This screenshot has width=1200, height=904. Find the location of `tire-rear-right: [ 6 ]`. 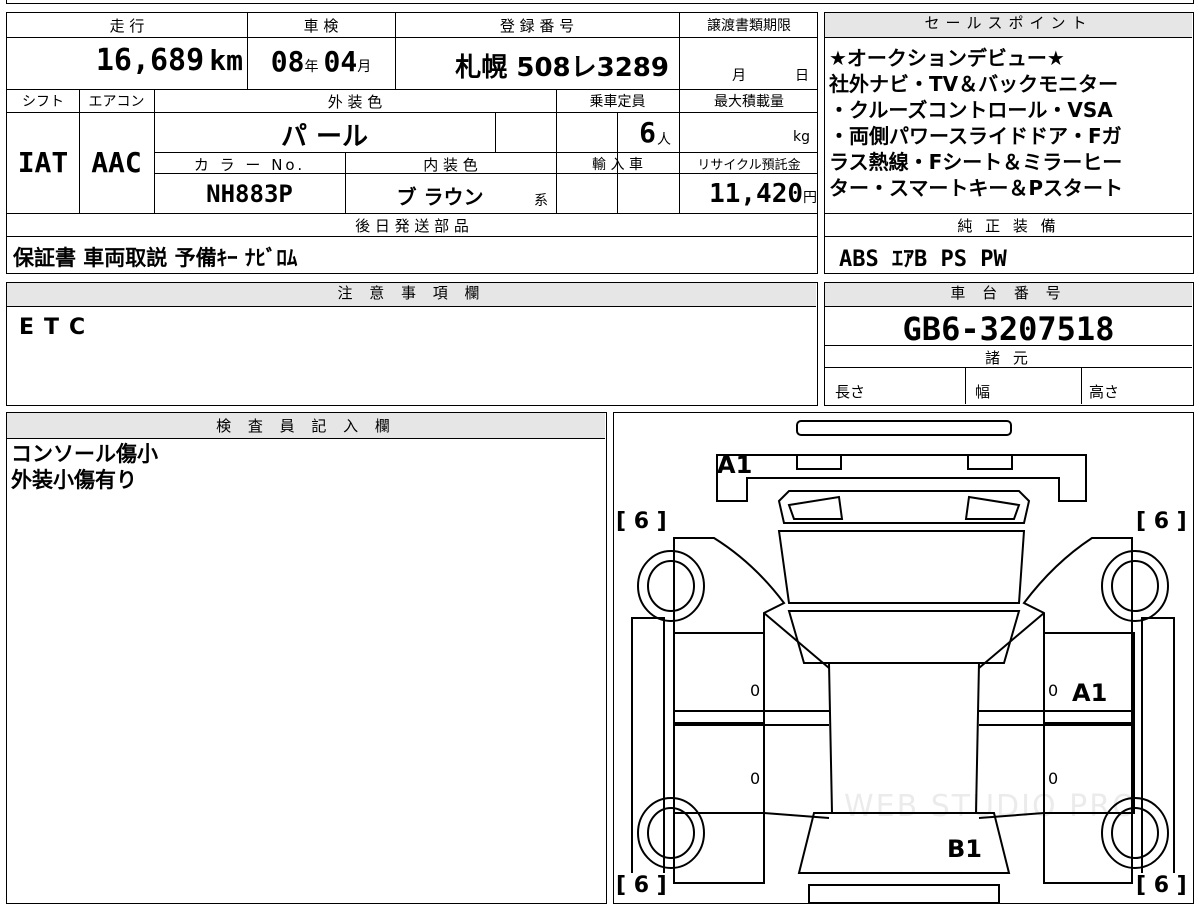

tire-rear-right: [ 6 ] is located at coordinates (1161, 885).